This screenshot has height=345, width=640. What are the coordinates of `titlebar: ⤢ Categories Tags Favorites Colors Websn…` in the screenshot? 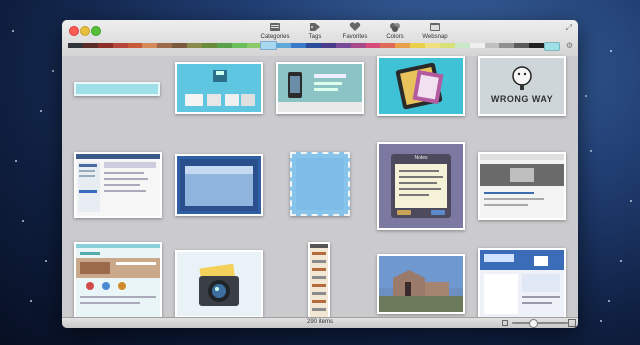 It's located at (320, 40).